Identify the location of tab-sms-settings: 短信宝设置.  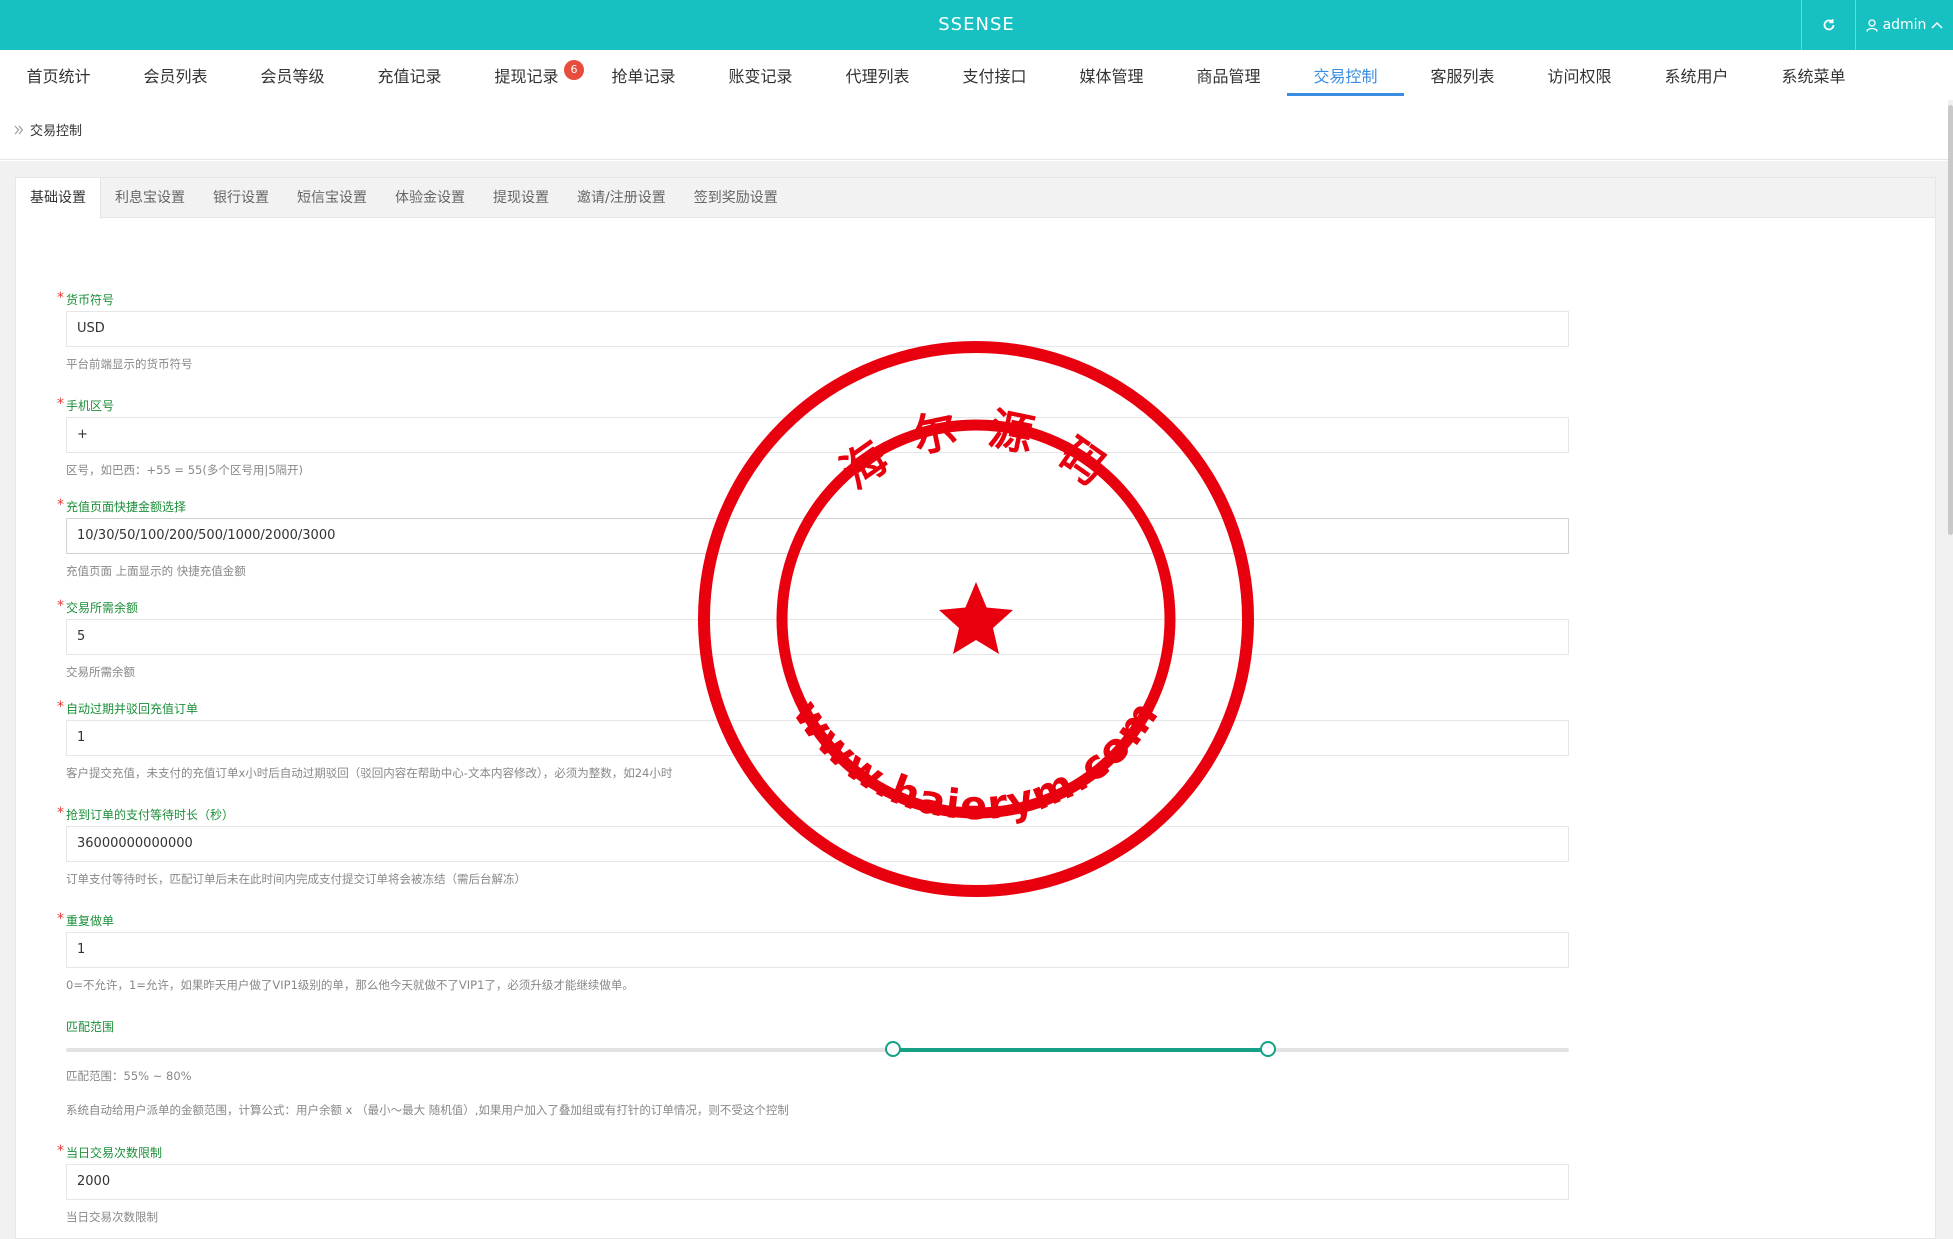
(332, 198).